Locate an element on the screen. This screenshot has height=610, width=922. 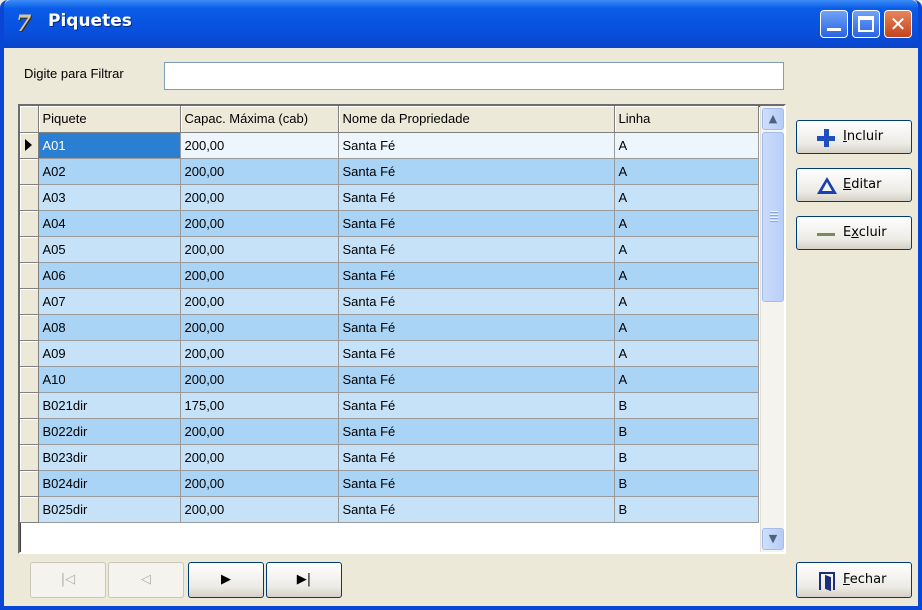
scroll-up-button: ▲ is located at coordinates (773, 119).